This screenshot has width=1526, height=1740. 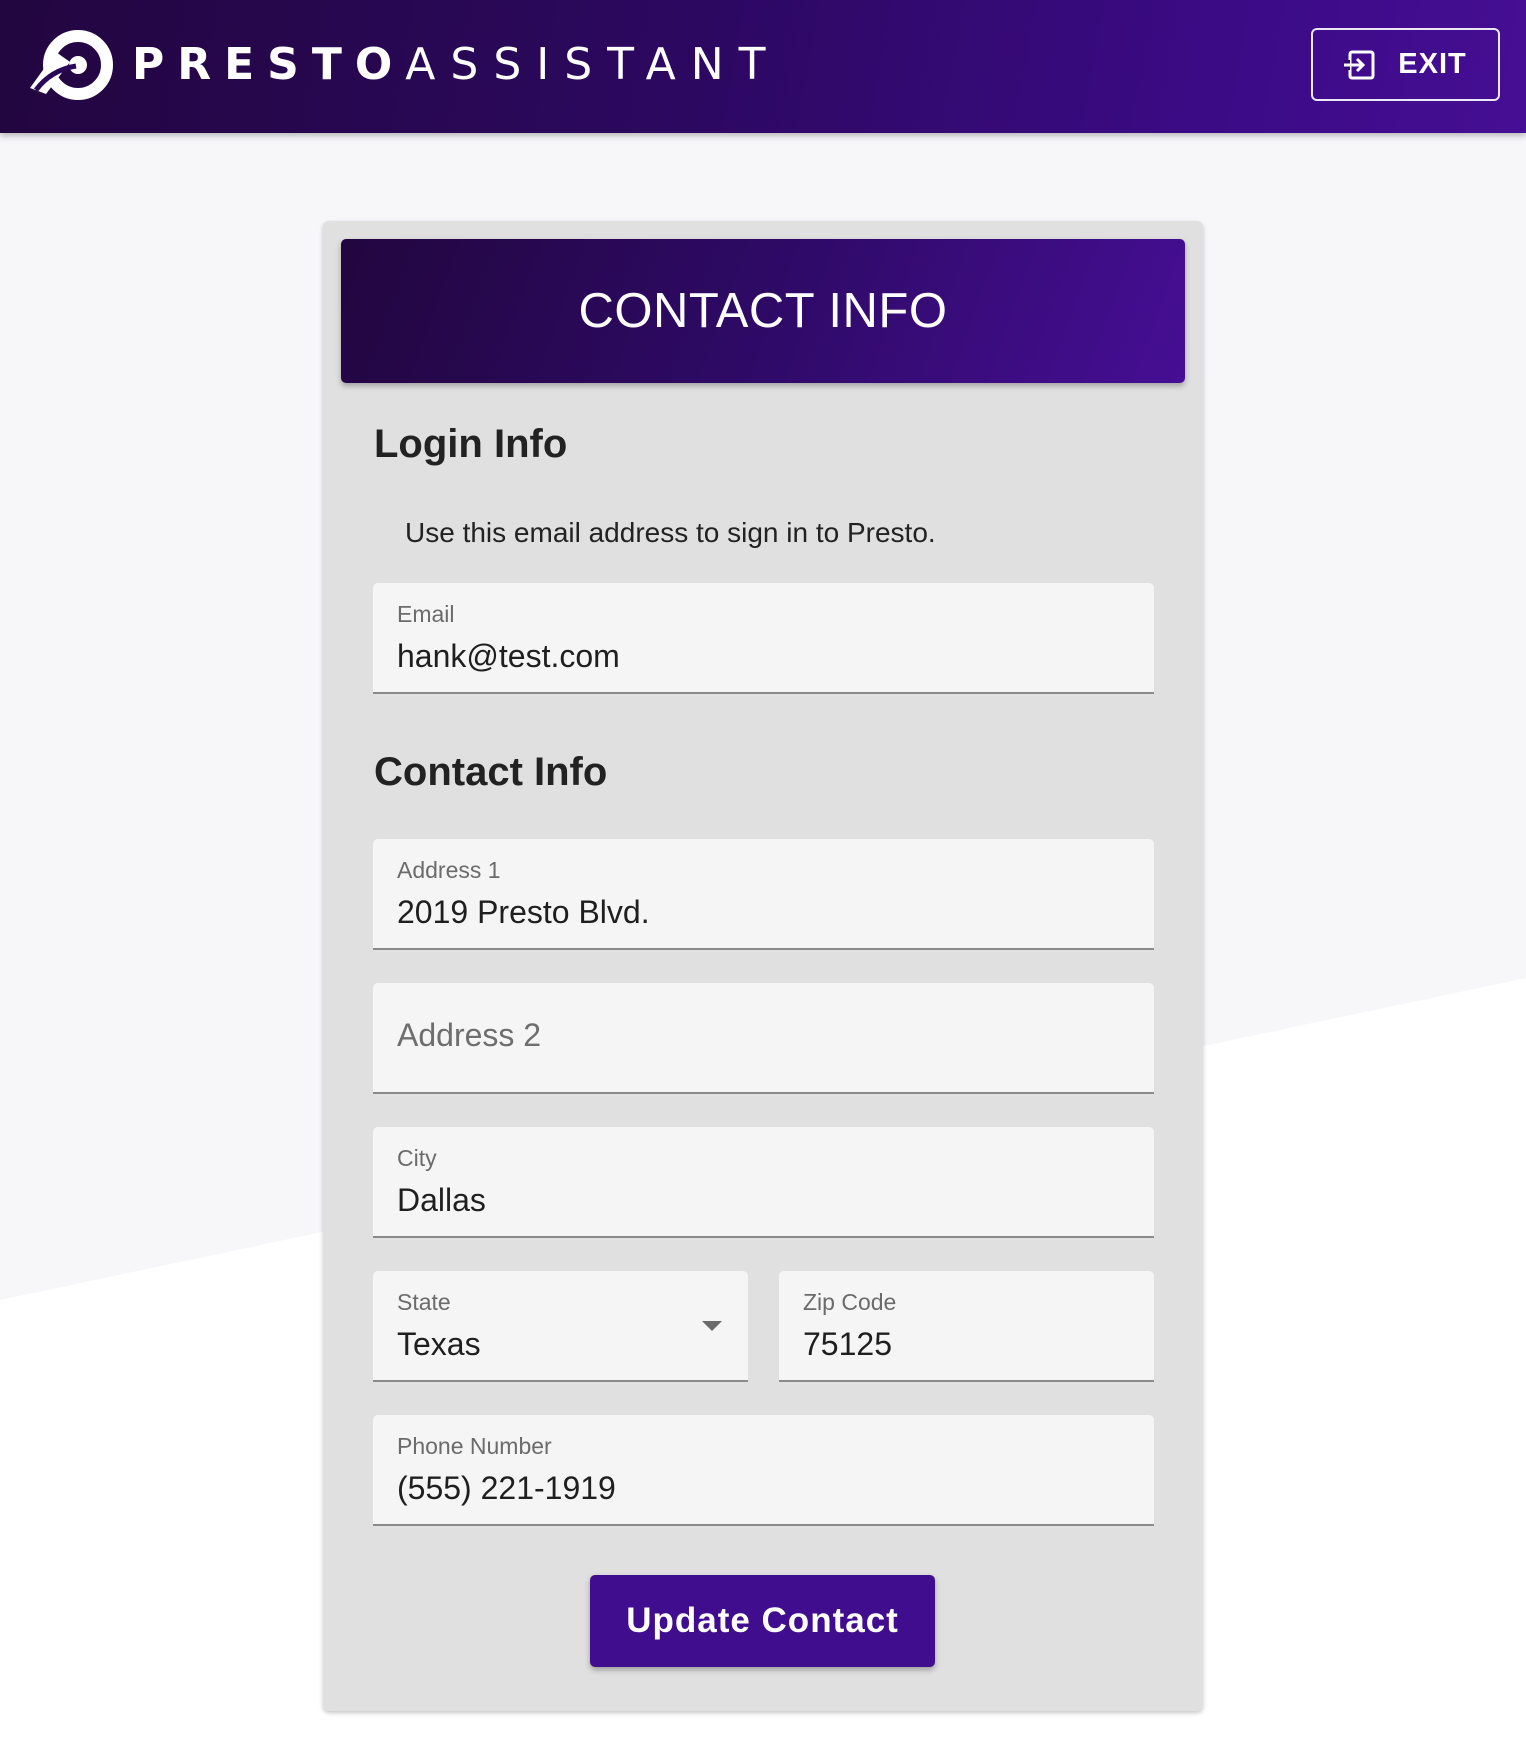 What do you see at coordinates (471, 444) in the screenshot?
I see `login-info-heading: Login Info` at bounding box center [471, 444].